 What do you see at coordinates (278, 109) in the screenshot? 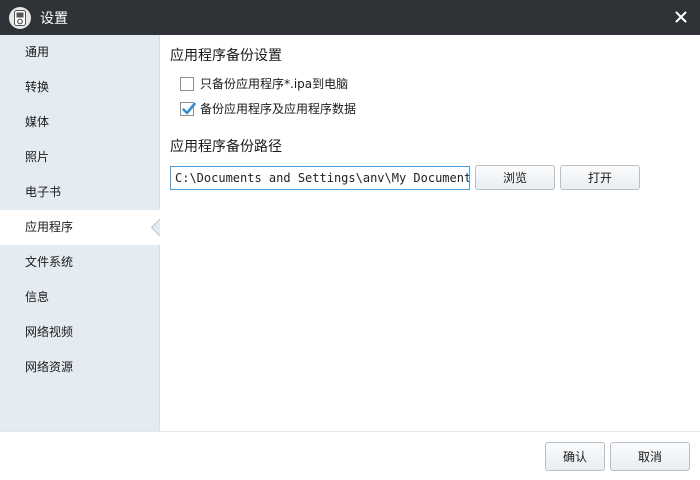
I see `with-data-label: 备份应用程序及应用程序数据` at bounding box center [278, 109].